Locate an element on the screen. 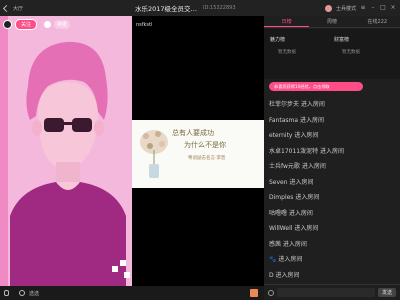  room-header: 水乐2017级全员交… ID:15322893 is located at coordinates (198, 8).